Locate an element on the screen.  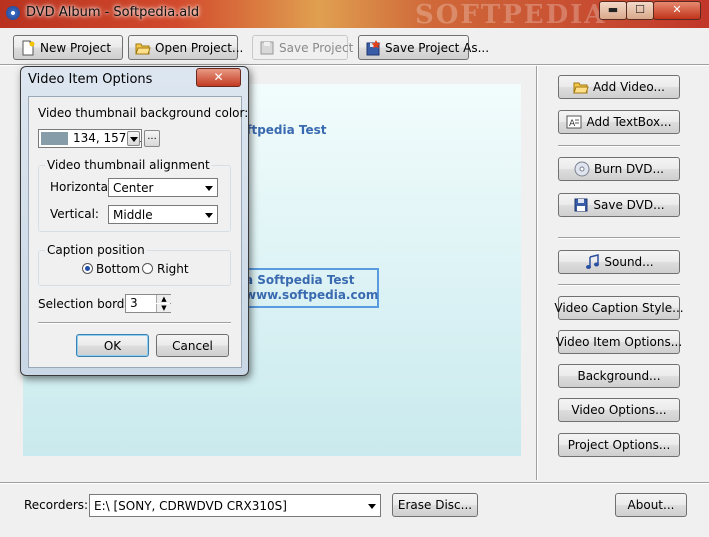
minimize-button: ▬ is located at coordinates (613, 10).